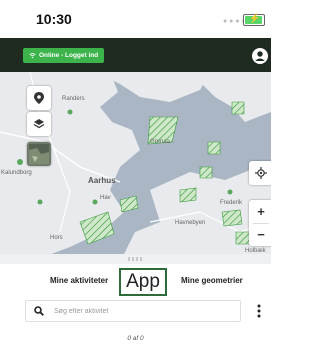  I want to click on result-count: 0 af 0, so click(135, 338).